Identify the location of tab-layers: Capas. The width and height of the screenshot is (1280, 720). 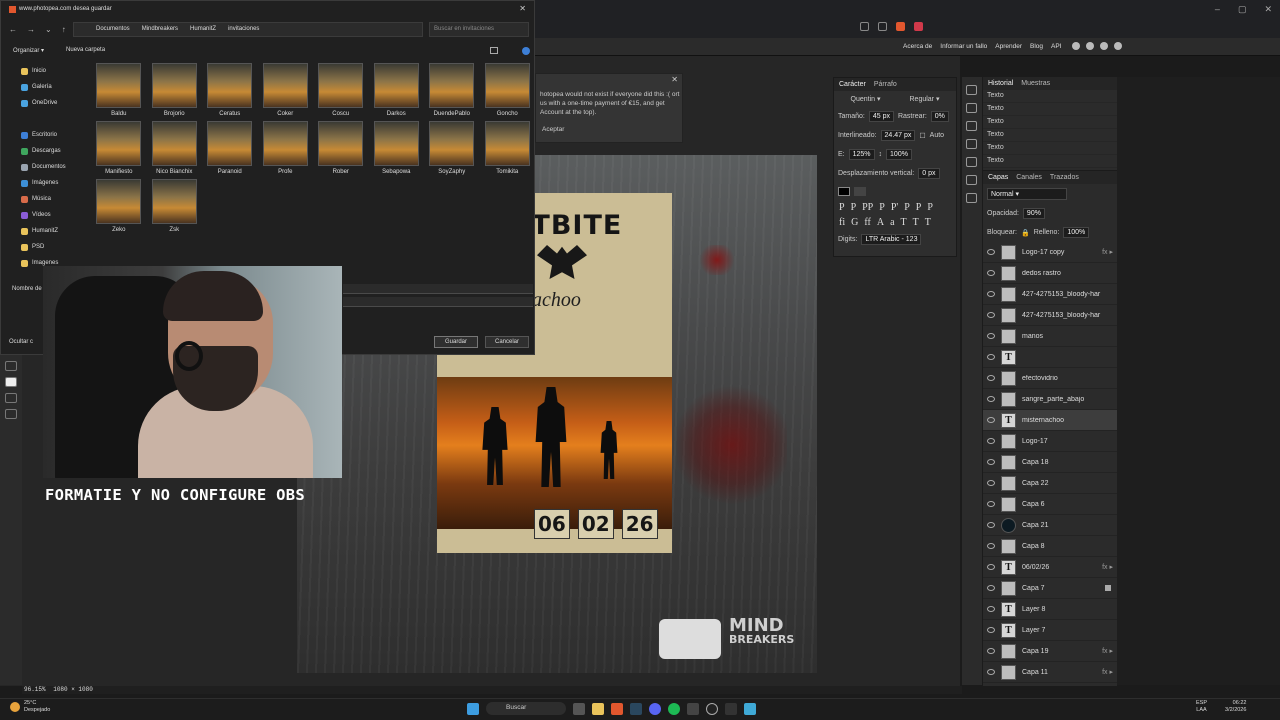
(998, 177).